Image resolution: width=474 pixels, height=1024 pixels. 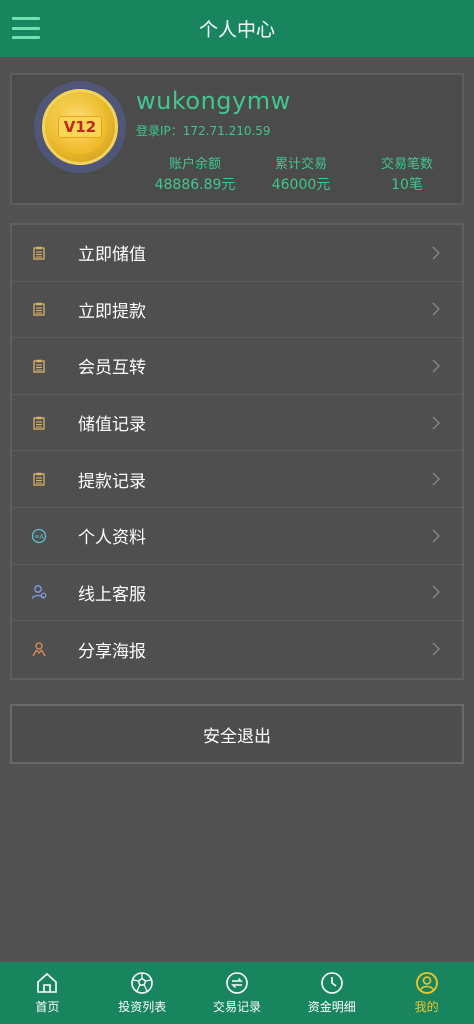 I want to click on share-user-icon, so click(x=39, y=649).